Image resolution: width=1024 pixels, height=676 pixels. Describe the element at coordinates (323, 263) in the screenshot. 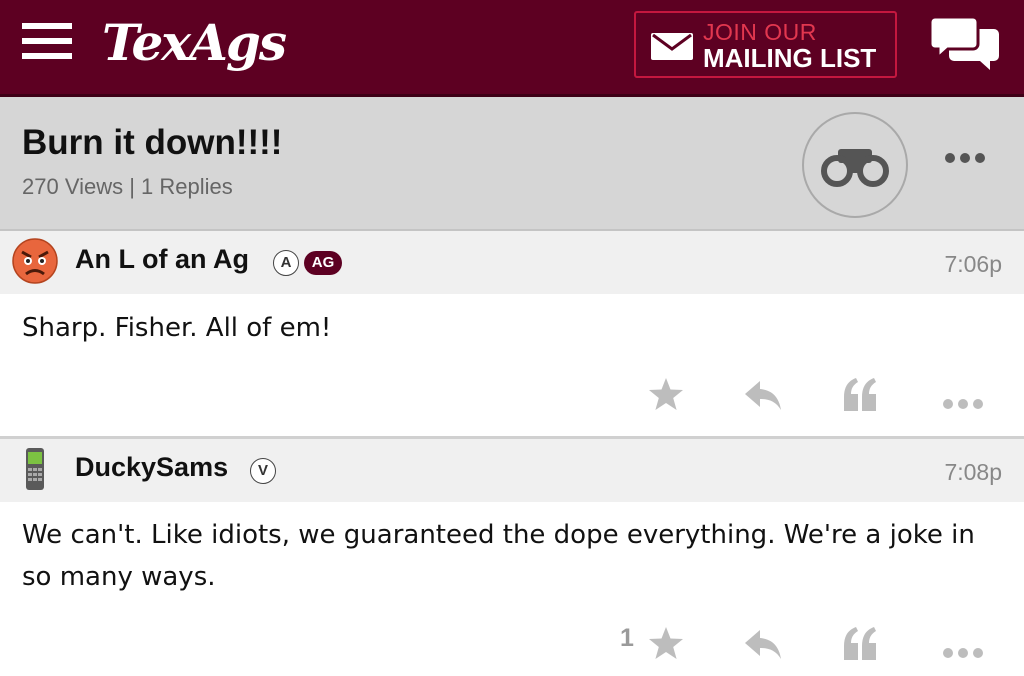

I see `ag-badge: AG` at that location.